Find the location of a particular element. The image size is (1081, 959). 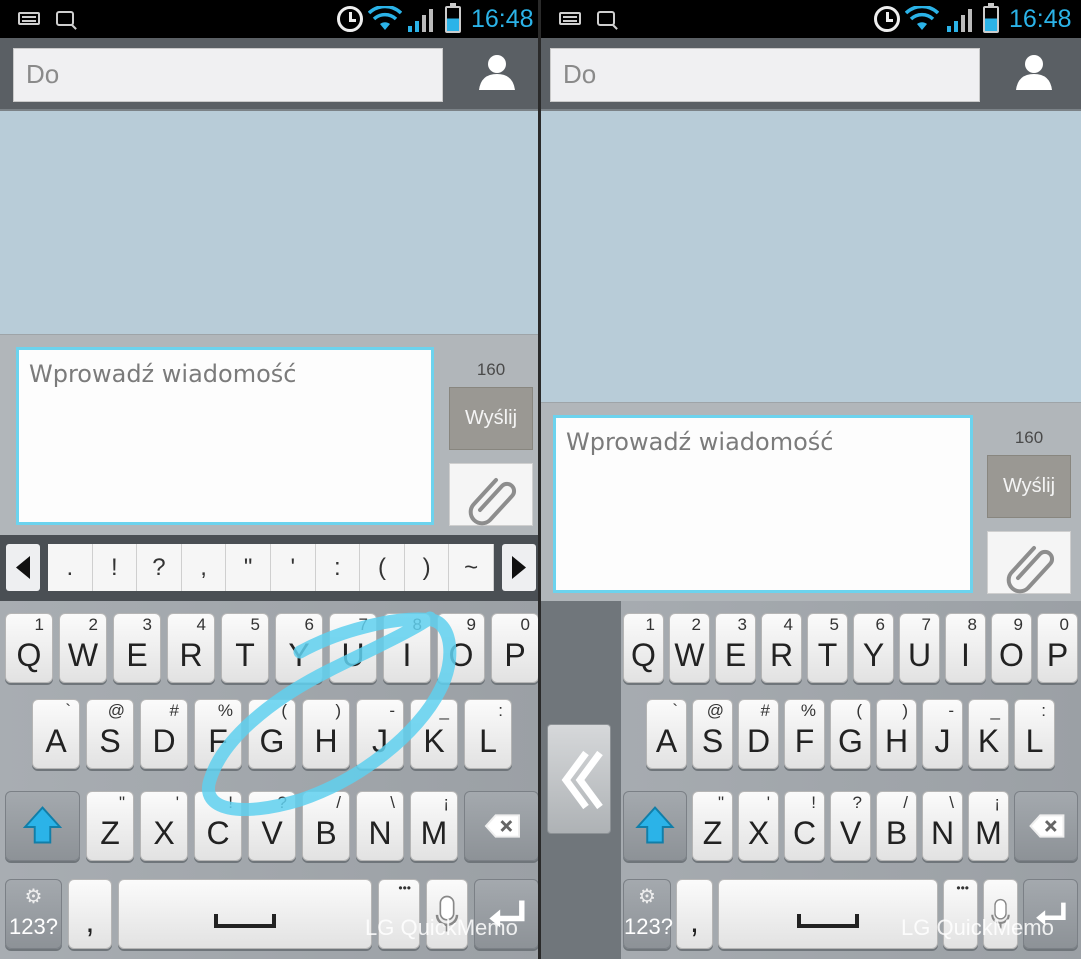

suggestion-item: : is located at coordinates (338, 567).